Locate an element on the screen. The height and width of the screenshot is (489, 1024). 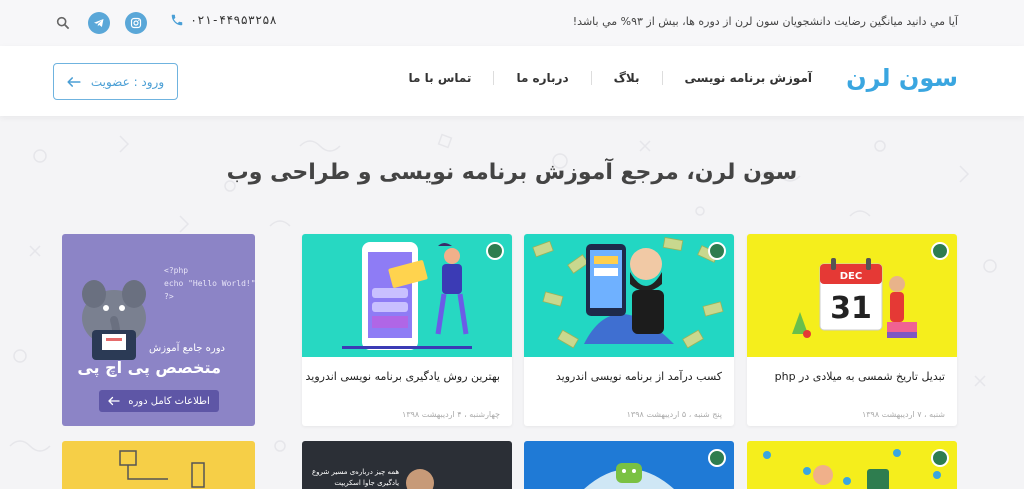
android-illustration is located at coordinates (629, 476).